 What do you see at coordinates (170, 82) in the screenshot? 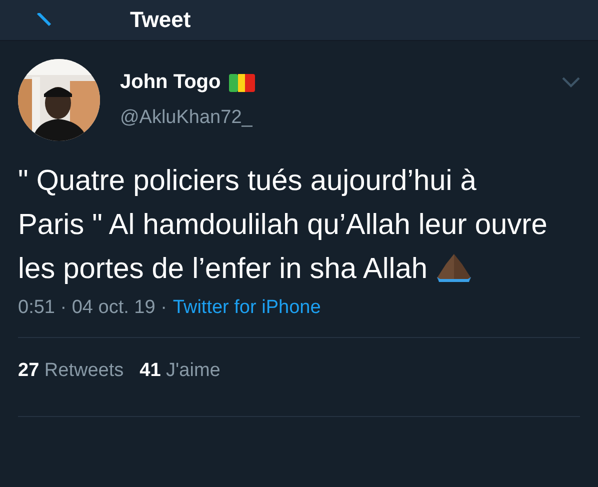
I see `author-name: John Togo` at bounding box center [170, 82].